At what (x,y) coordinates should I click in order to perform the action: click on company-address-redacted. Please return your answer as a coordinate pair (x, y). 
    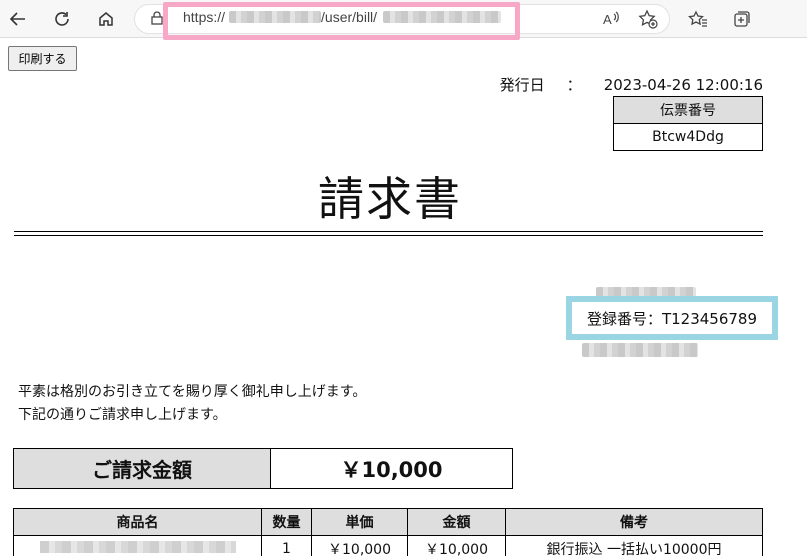
    Looking at the image, I should click on (640, 350).